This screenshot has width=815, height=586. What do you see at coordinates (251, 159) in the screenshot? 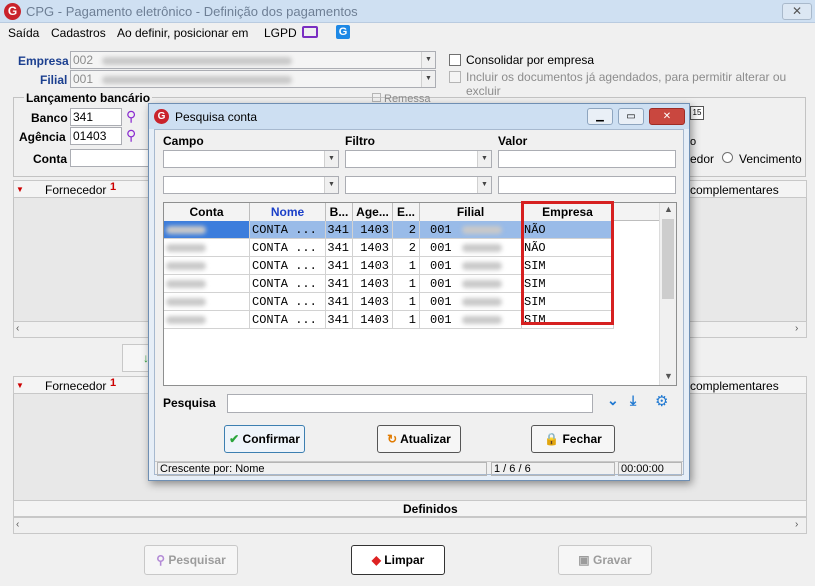
I see `campo-select-1: ▼` at bounding box center [251, 159].